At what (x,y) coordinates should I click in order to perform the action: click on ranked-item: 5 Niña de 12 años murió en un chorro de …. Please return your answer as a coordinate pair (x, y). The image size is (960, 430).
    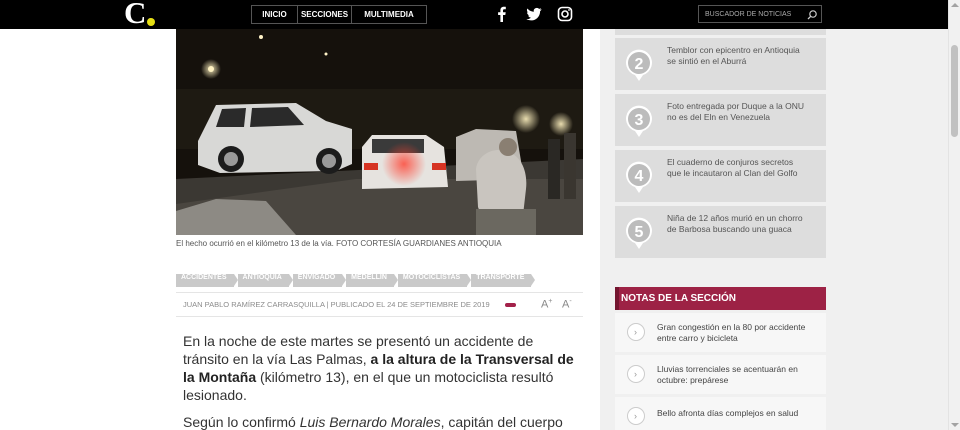
    Looking at the image, I should click on (720, 232).